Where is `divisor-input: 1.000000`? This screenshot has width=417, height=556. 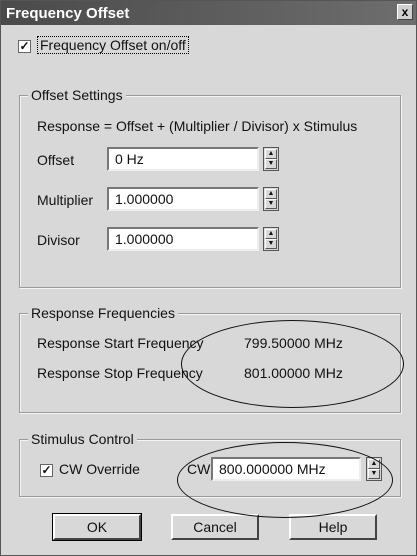
divisor-input: 1.000000 is located at coordinates (183, 239).